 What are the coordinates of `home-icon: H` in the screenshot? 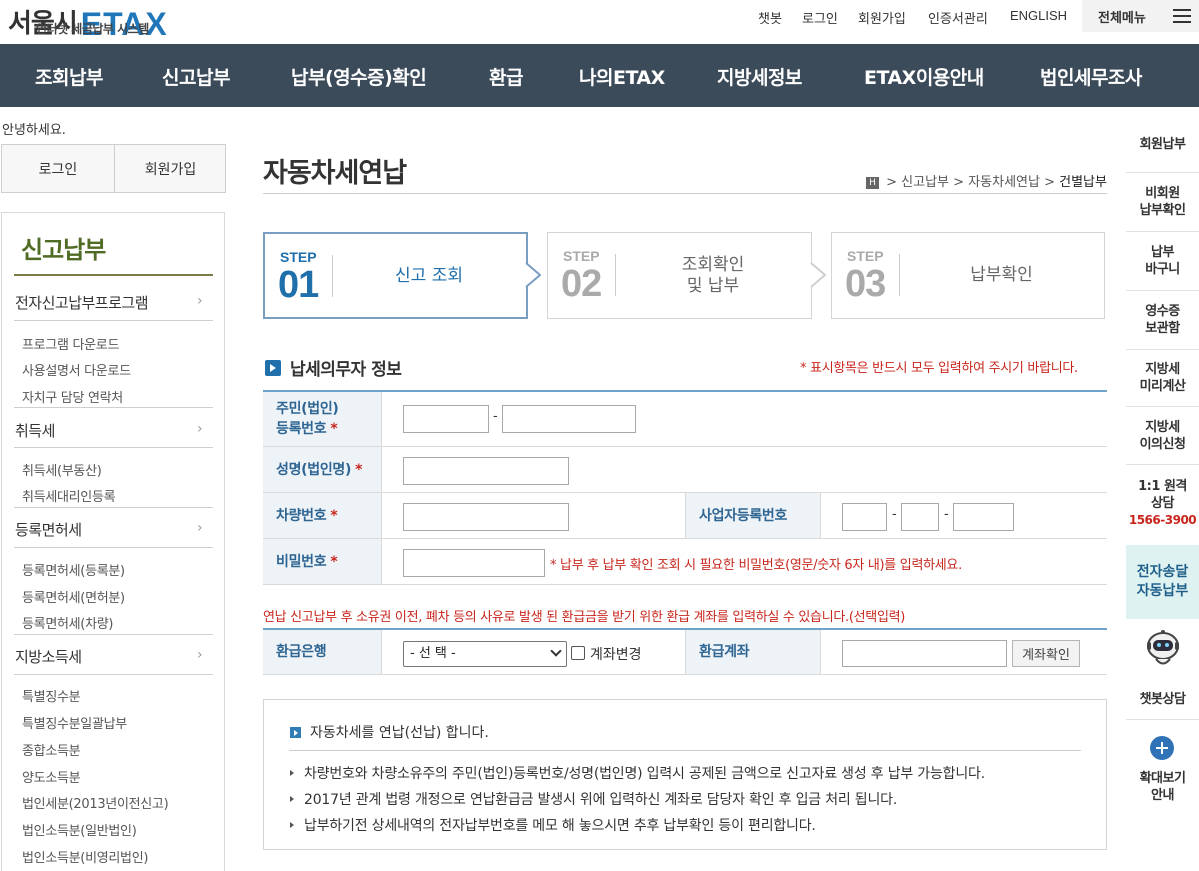 It's located at (872, 183).